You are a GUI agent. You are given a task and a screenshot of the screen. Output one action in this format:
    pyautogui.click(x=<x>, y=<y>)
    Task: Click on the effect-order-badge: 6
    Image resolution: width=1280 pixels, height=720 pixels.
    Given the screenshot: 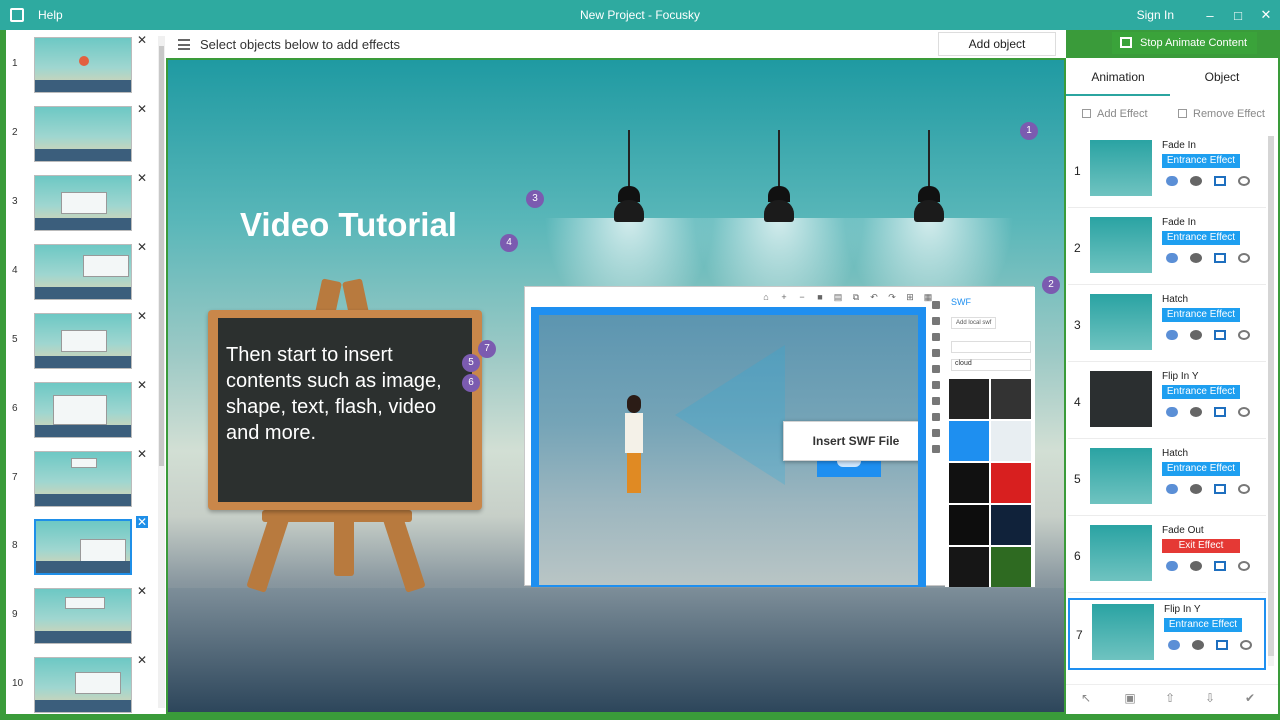 What is the action you would take?
    pyautogui.click(x=471, y=383)
    